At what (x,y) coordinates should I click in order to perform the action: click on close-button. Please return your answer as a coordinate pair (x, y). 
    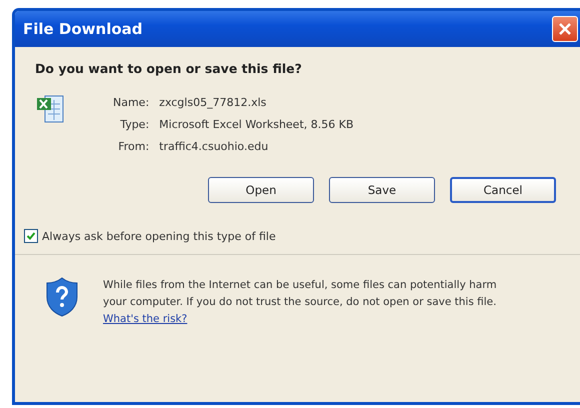
    Looking at the image, I should click on (565, 29).